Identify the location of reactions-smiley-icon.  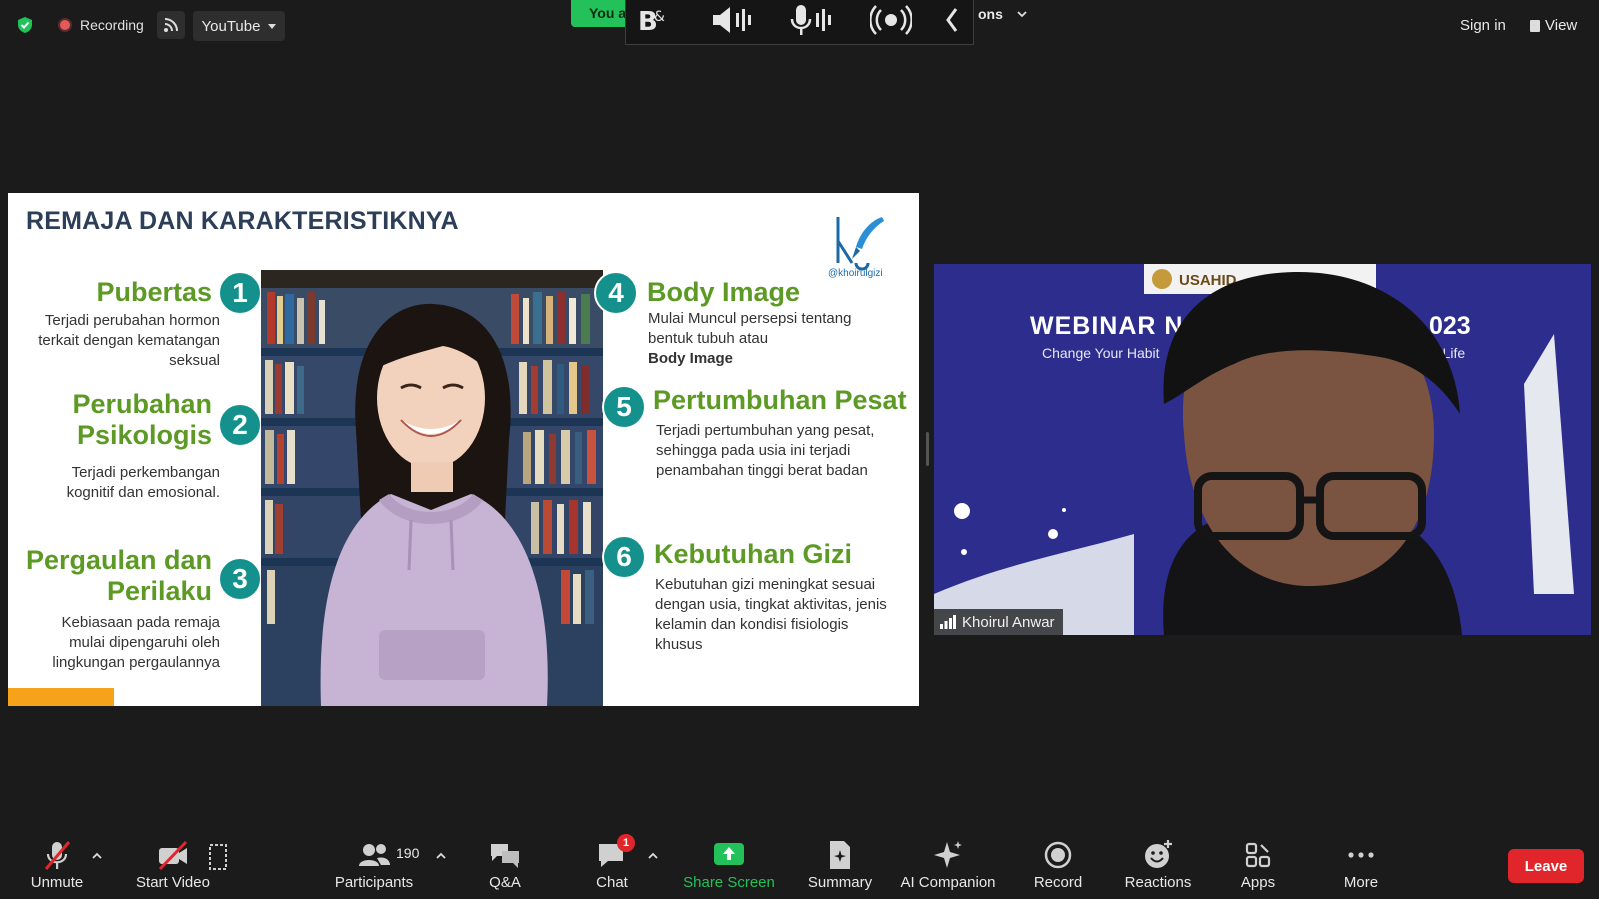
(1158, 854).